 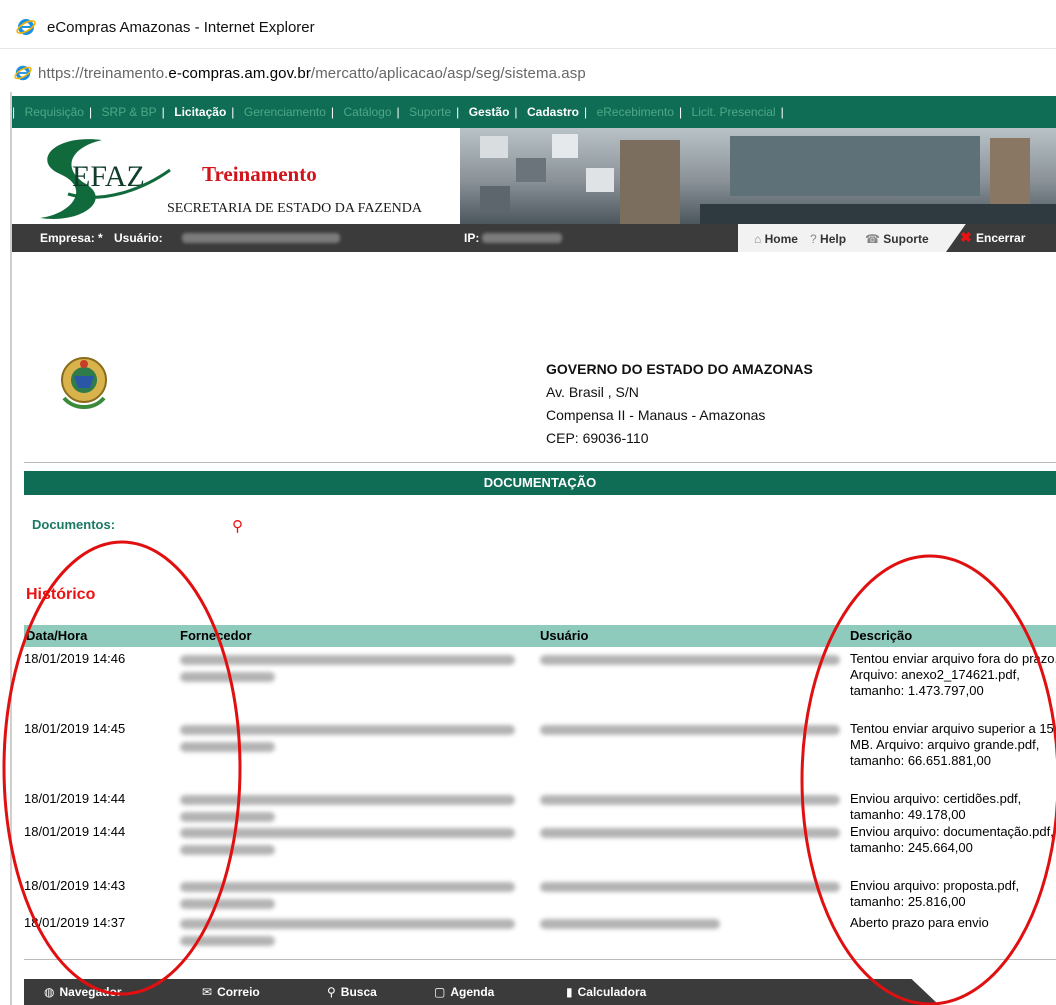 I want to click on usuario-value-redacted, so click(x=261, y=238).